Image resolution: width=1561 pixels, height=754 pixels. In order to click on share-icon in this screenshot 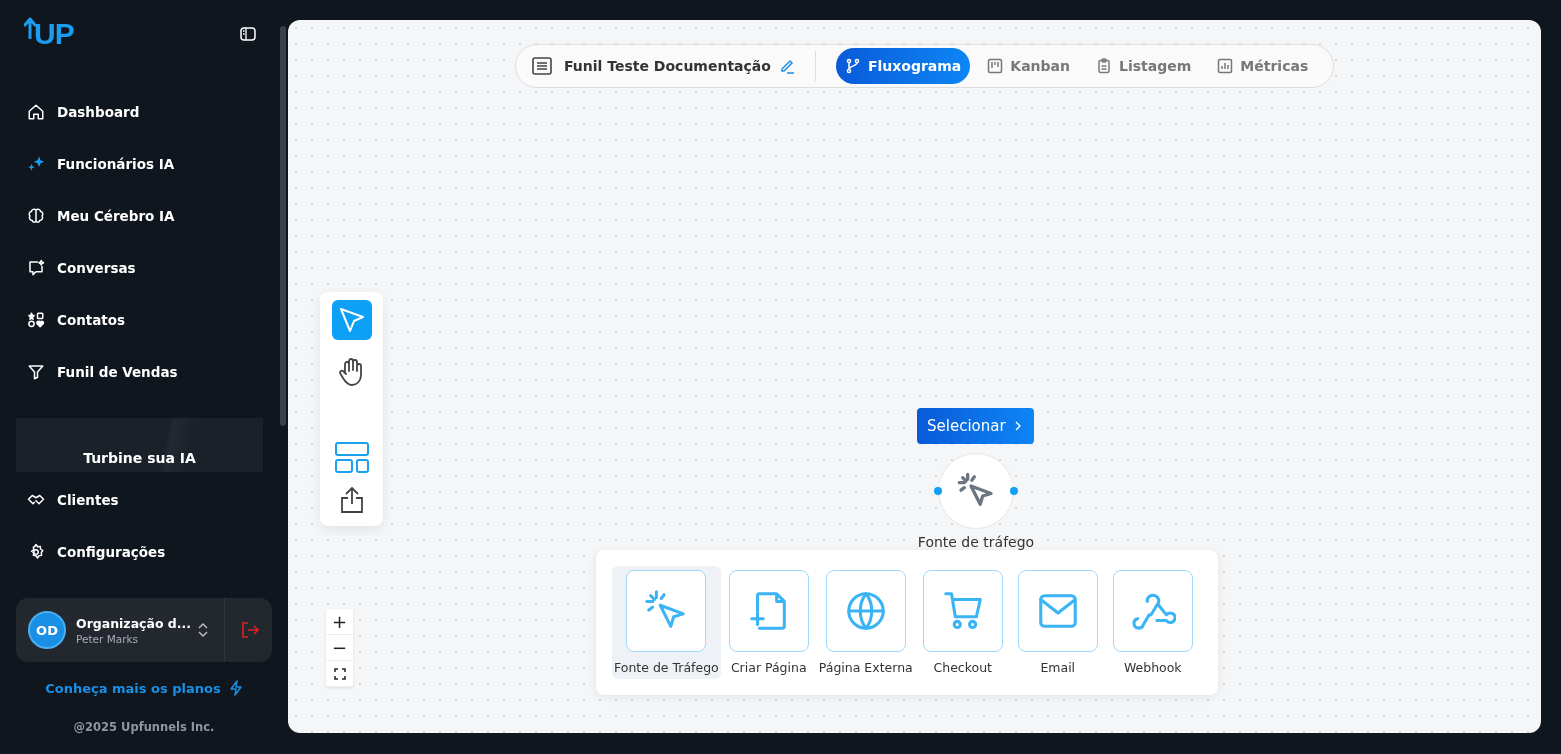, I will do `click(351, 500)`.